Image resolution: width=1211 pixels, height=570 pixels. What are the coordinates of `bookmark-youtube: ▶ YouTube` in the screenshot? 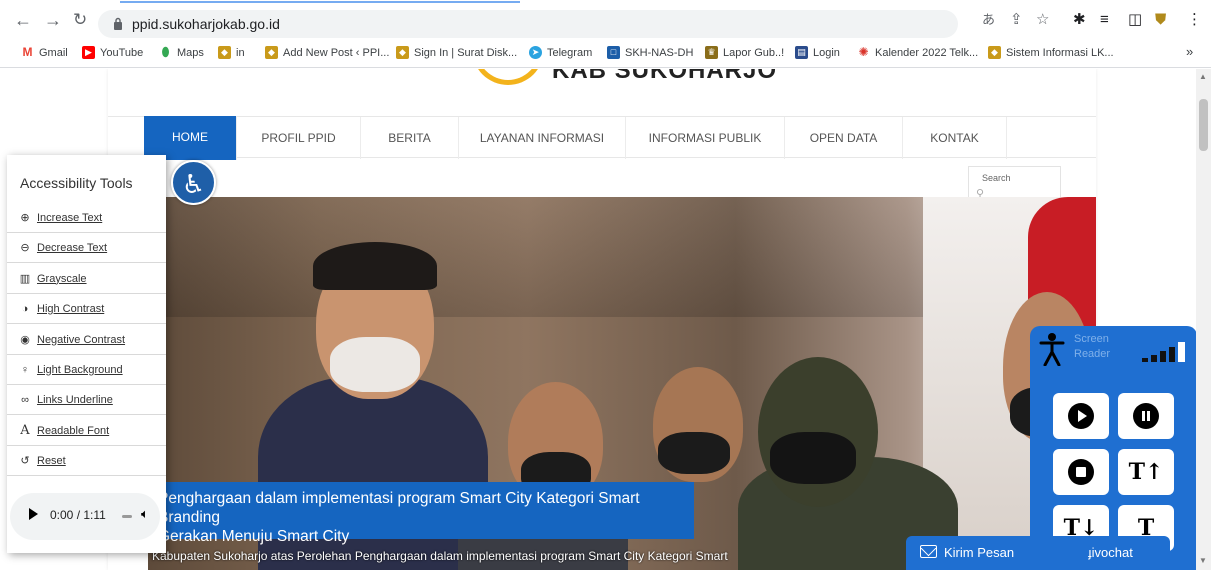 It's located at (112, 52).